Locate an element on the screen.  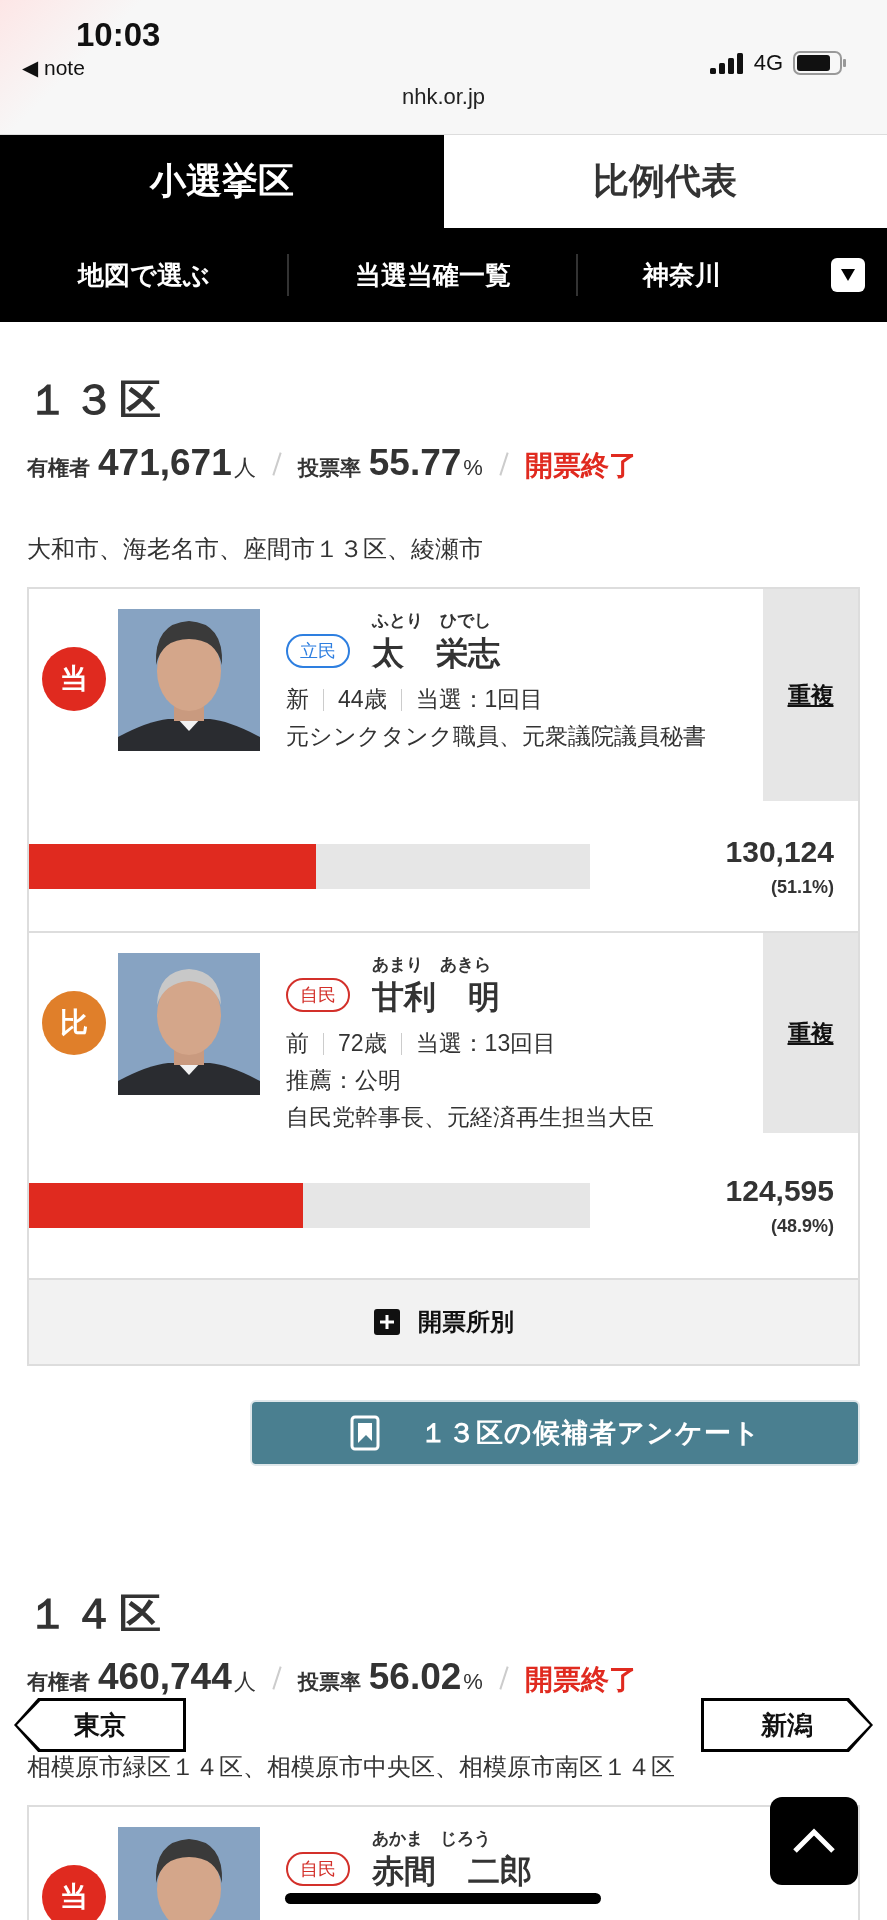
vote-count: 130,124 is located at coordinates (779, 851).